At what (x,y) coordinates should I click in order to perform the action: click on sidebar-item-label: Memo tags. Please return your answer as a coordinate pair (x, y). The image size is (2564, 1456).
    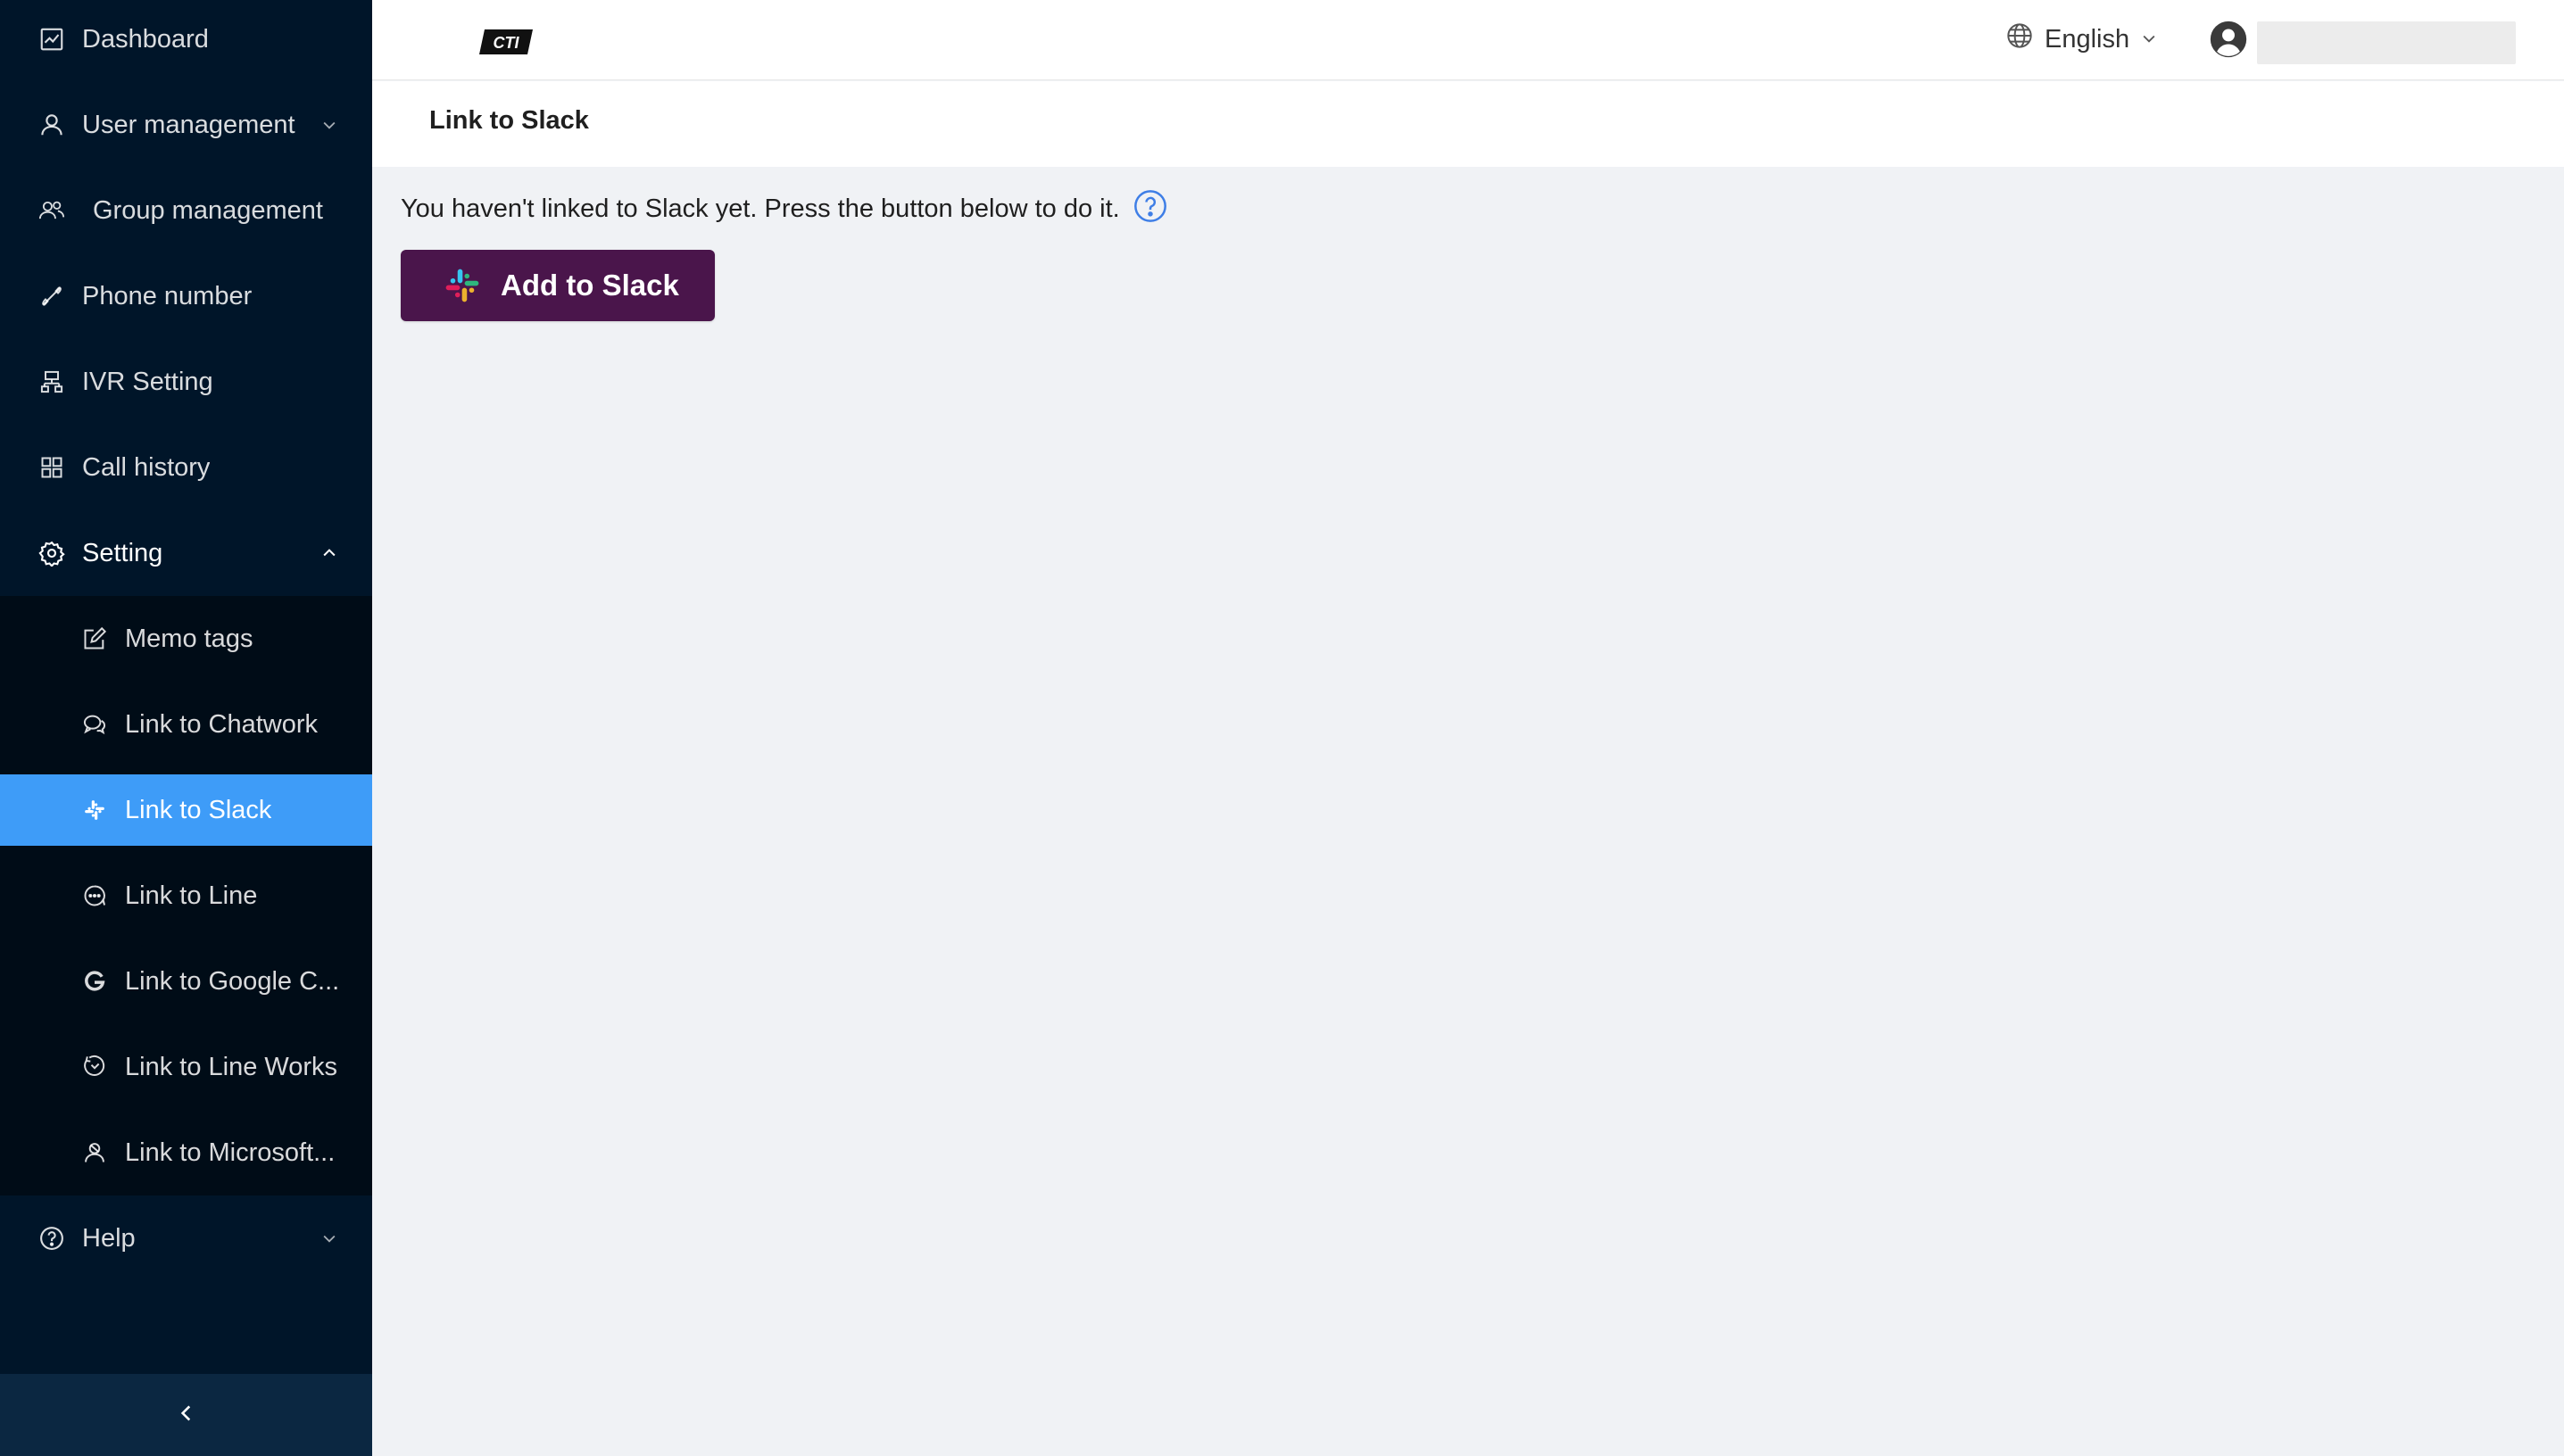
    Looking at the image, I should click on (189, 638).